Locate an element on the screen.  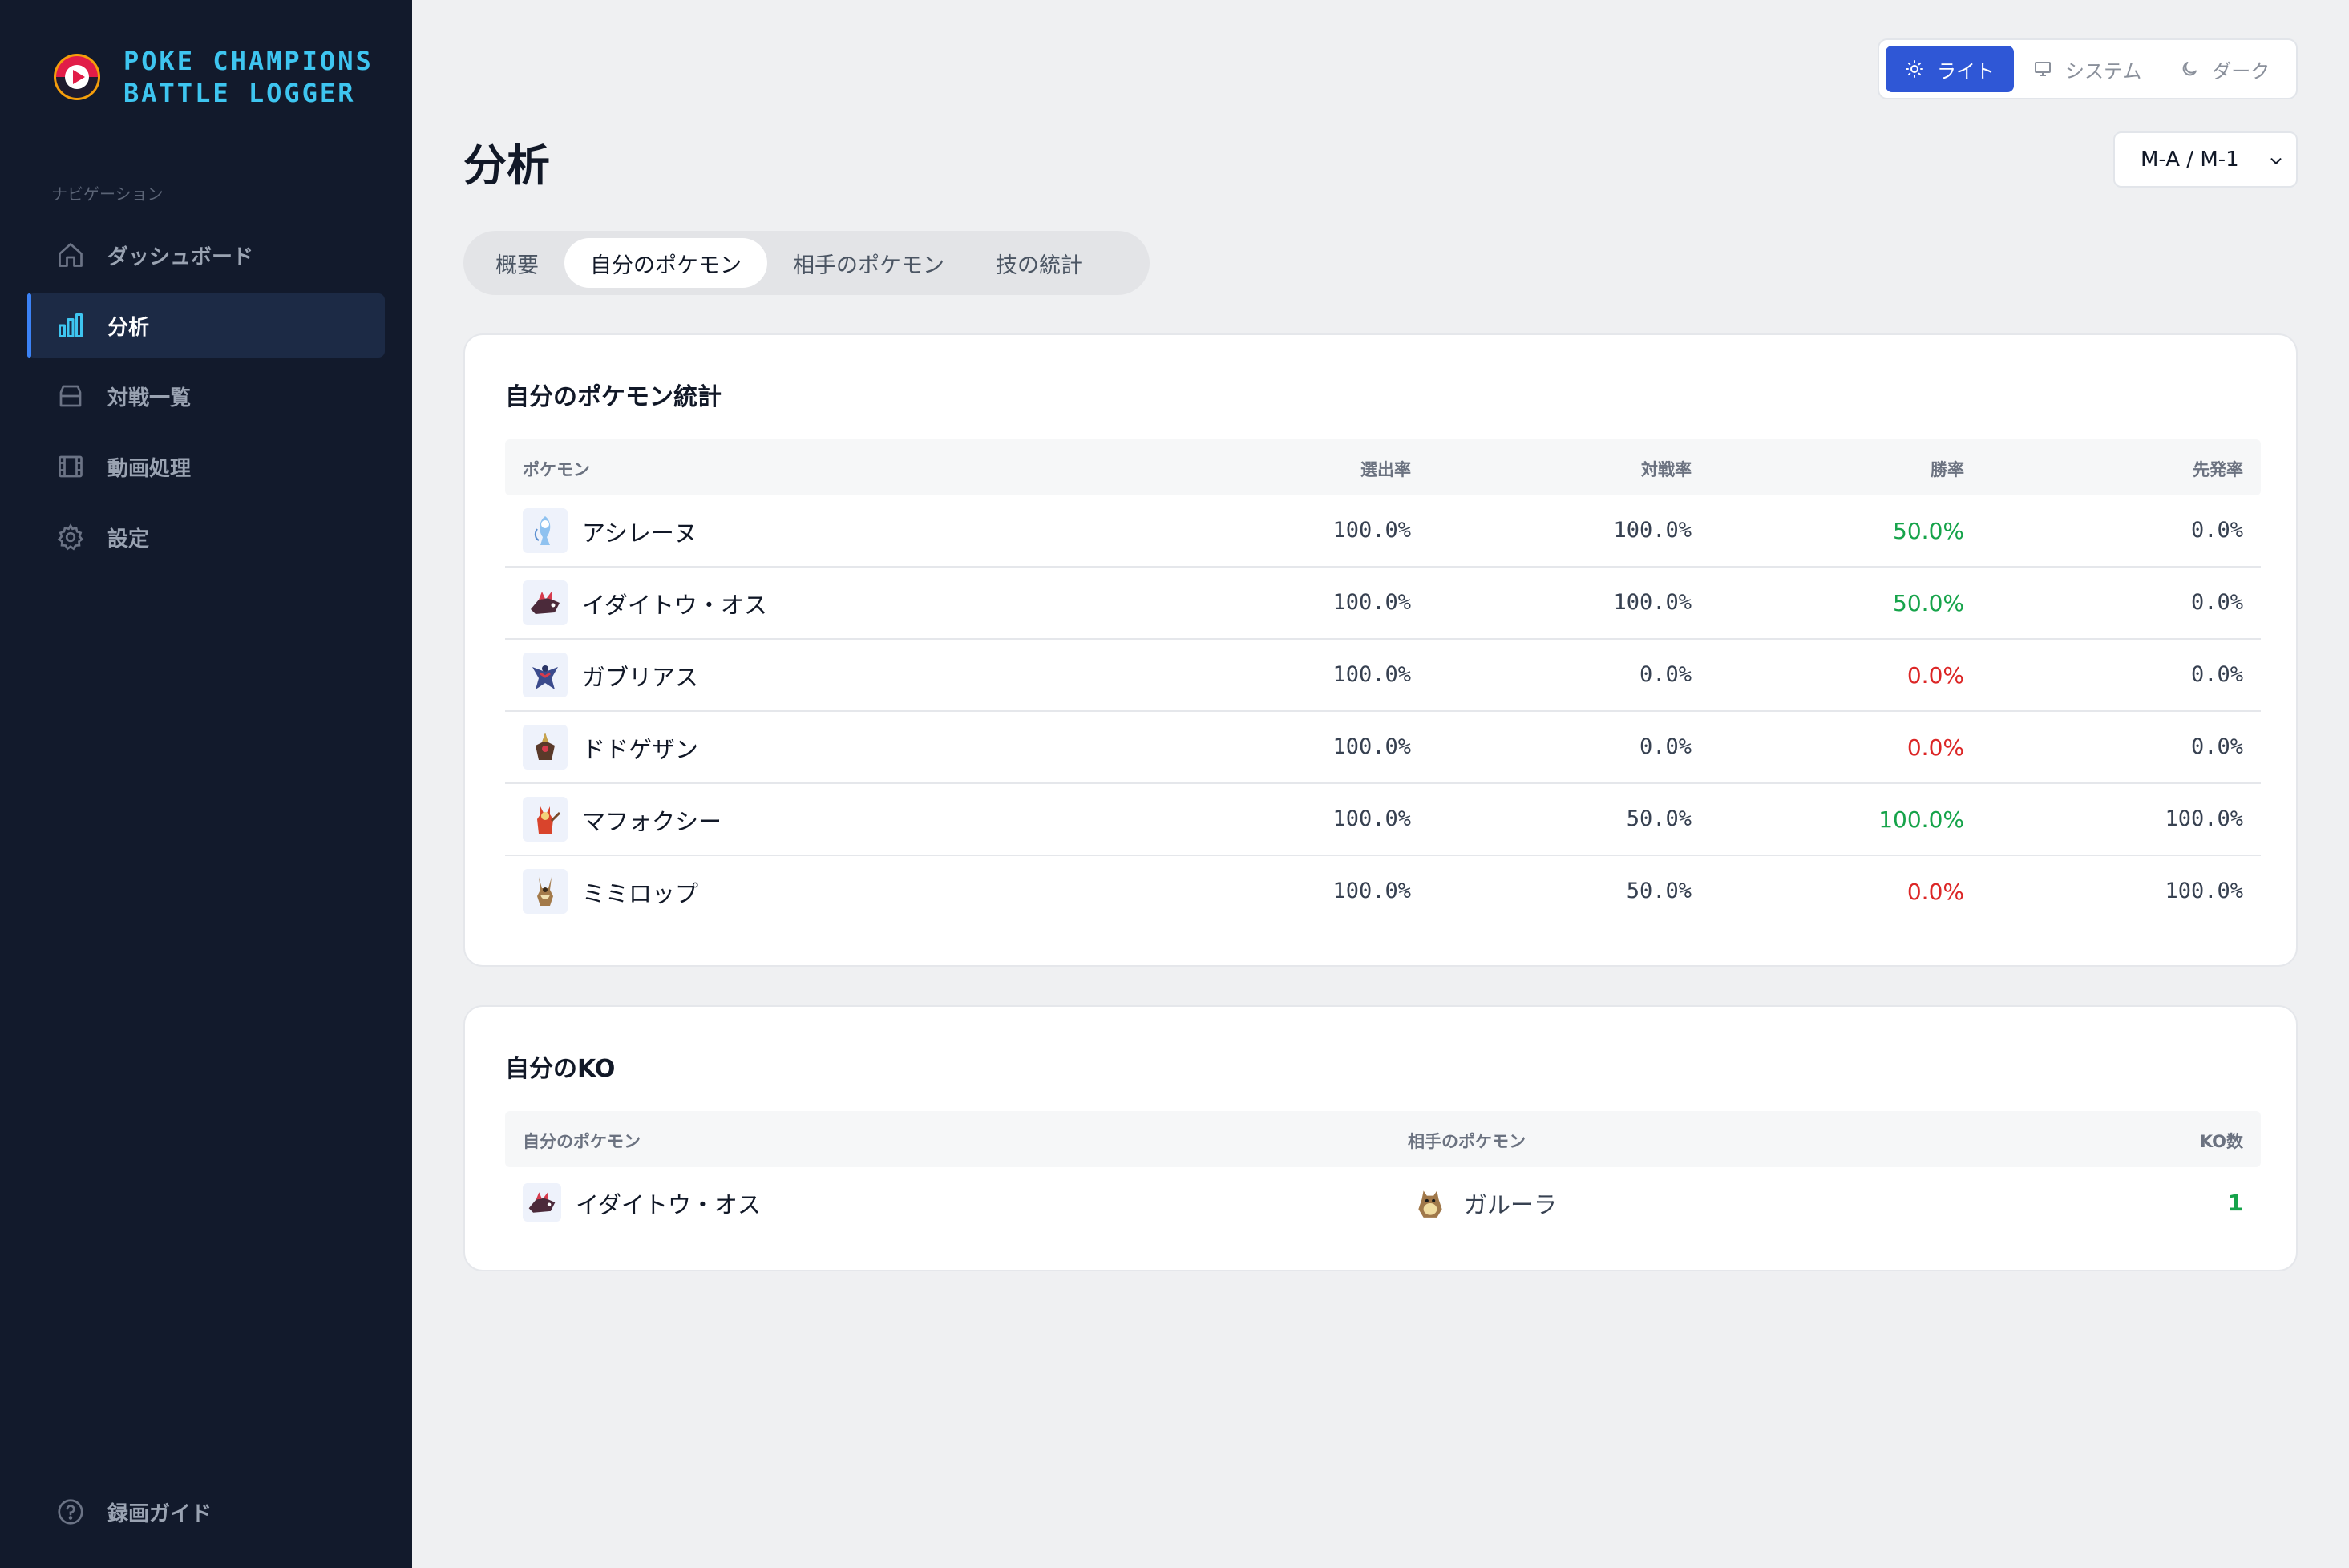
col-pick-rate: 選出率 is located at coordinates (1385, 469).